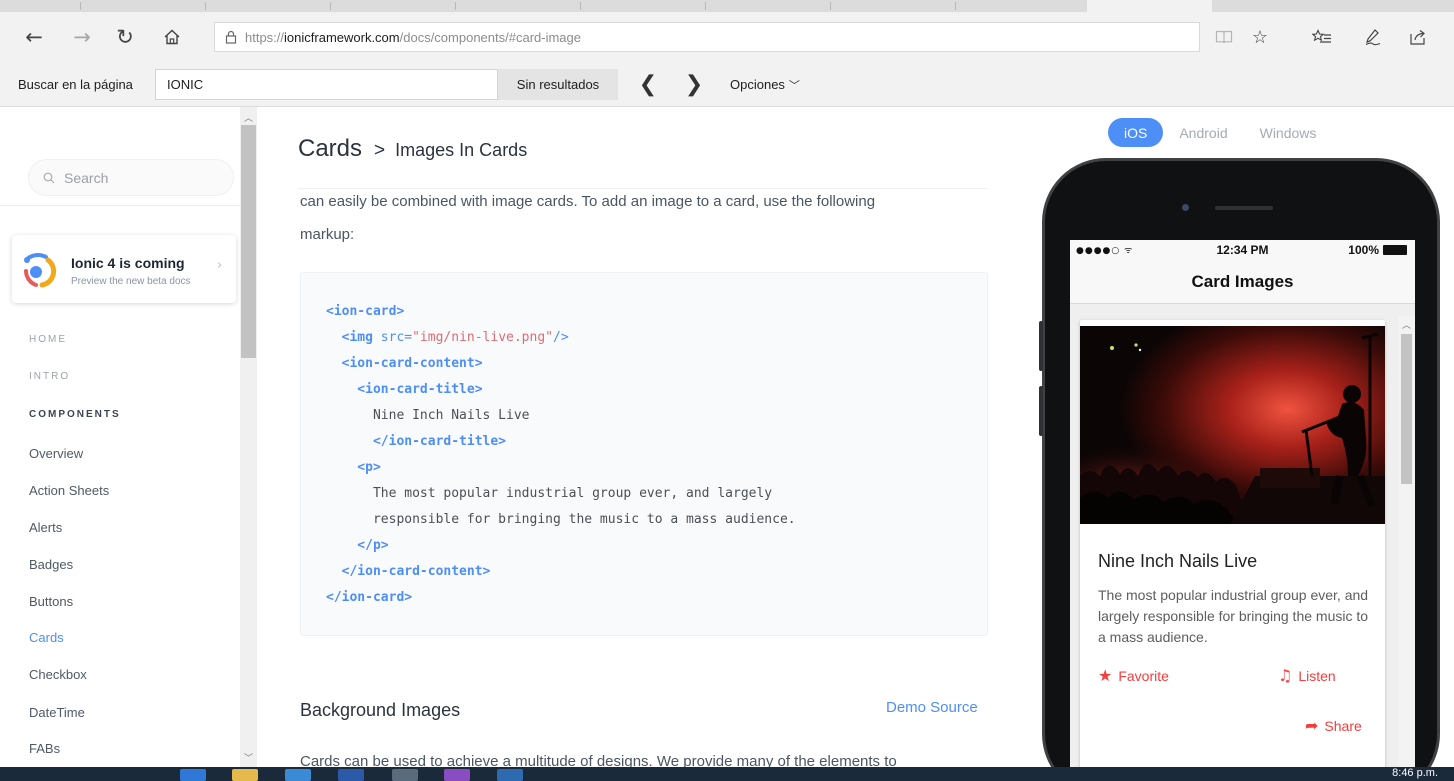 The width and height of the screenshot is (1454, 781). What do you see at coordinates (490, 37) in the screenshot?
I see `url-path: /docs/components/#card-image` at bounding box center [490, 37].